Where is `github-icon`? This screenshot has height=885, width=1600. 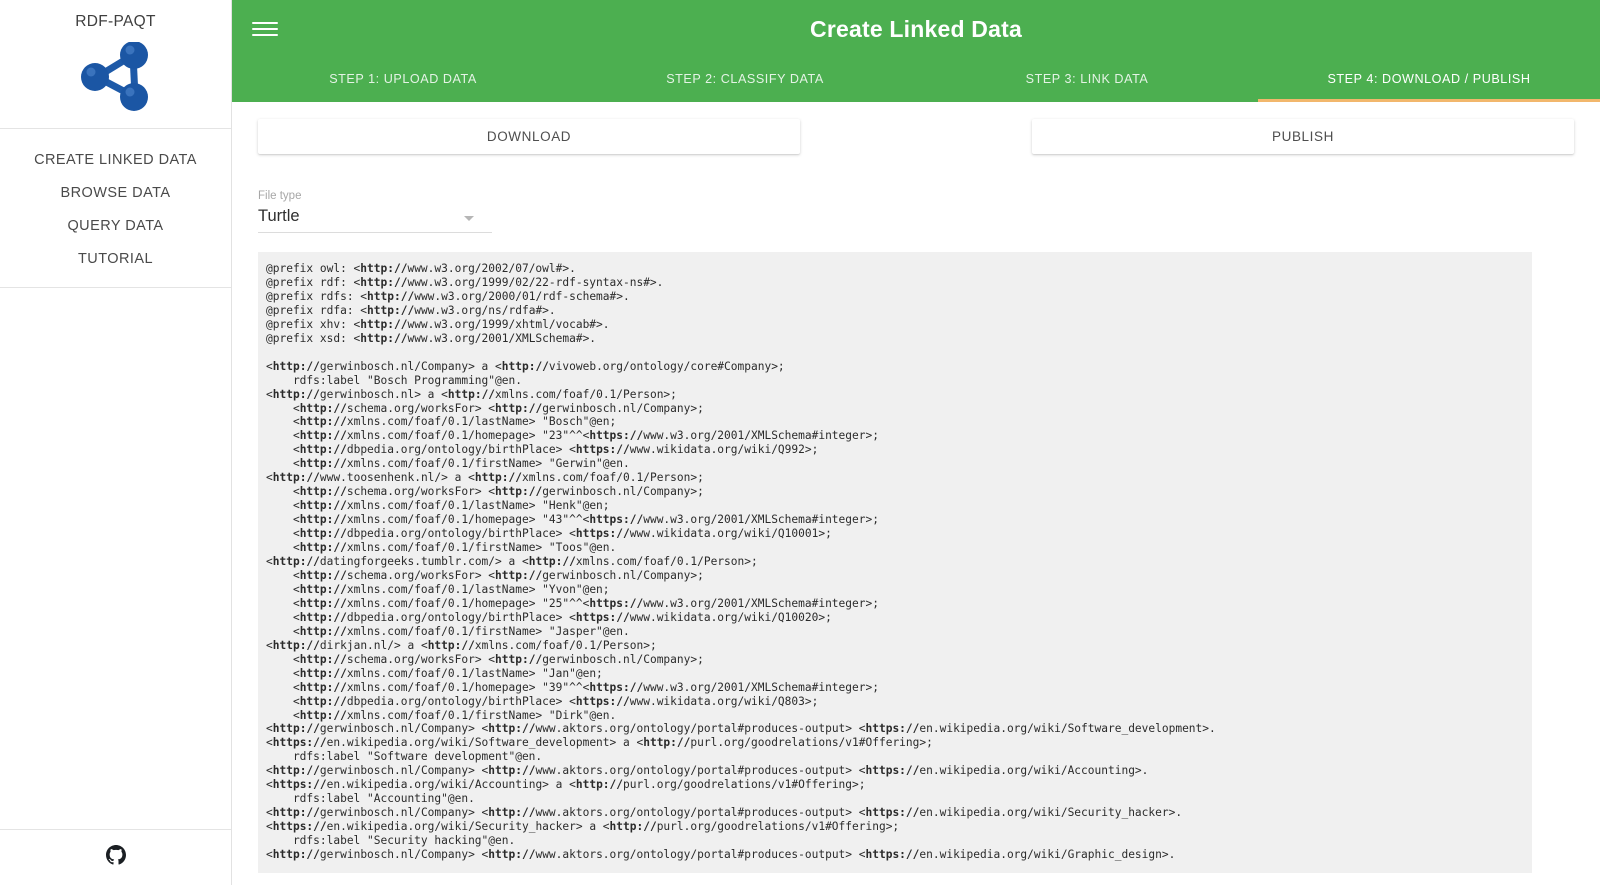 github-icon is located at coordinates (115, 857).